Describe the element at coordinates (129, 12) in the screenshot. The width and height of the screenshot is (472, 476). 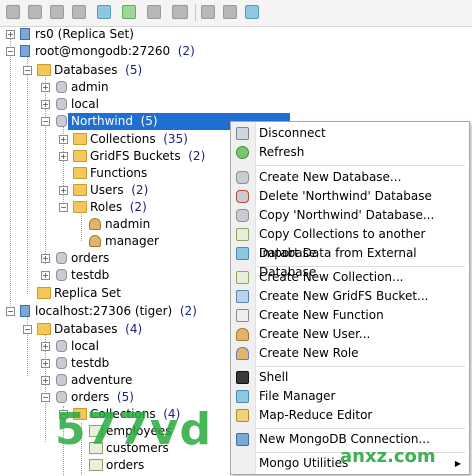
I see `sync-icon` at that location.